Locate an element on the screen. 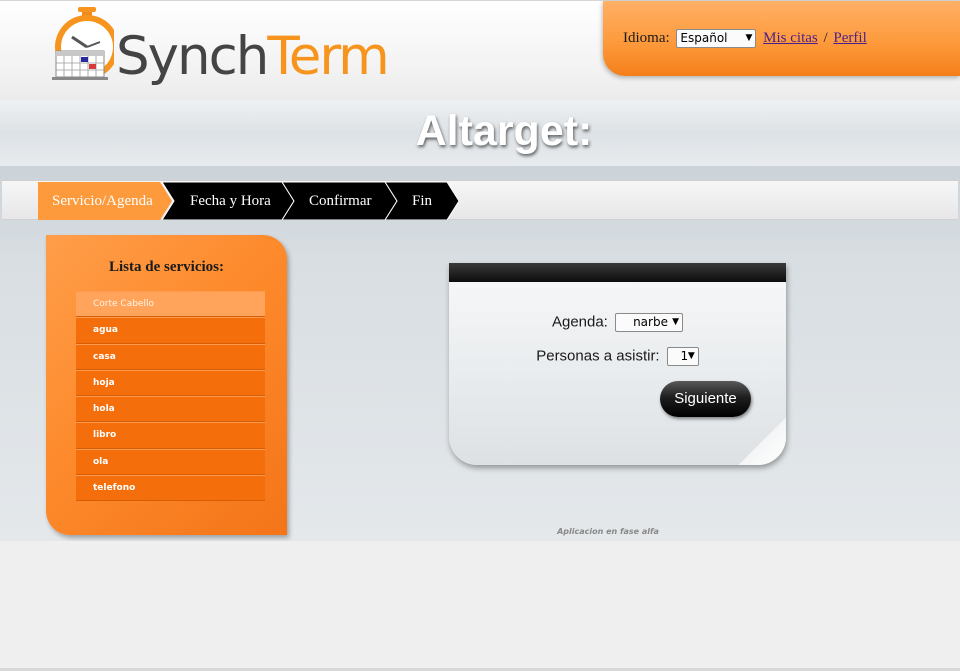 This screenshot has width=960, height=671. page-curl-decoration is located at coordinates (762, 441).